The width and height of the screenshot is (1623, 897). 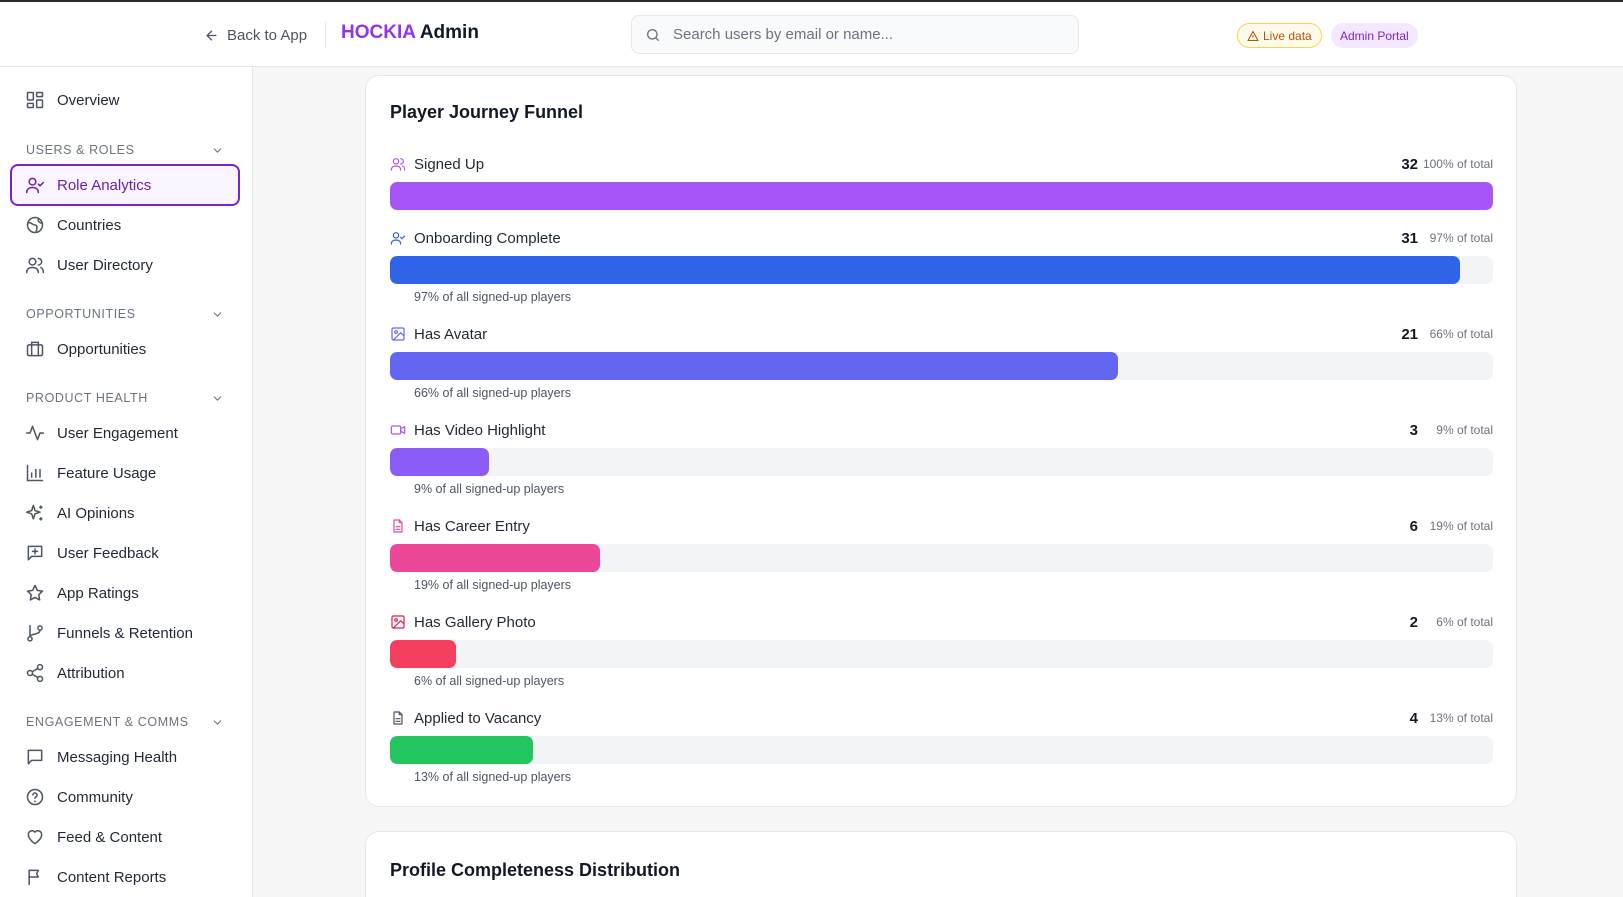 I want to click on sidebar-item-user-engagement: User Engagement, so click(x=125, y=433).